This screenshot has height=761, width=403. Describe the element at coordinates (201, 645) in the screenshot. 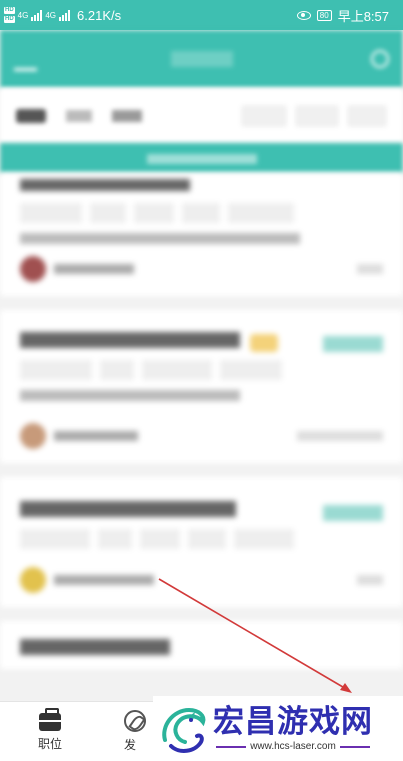

I see `job-card` at that location.